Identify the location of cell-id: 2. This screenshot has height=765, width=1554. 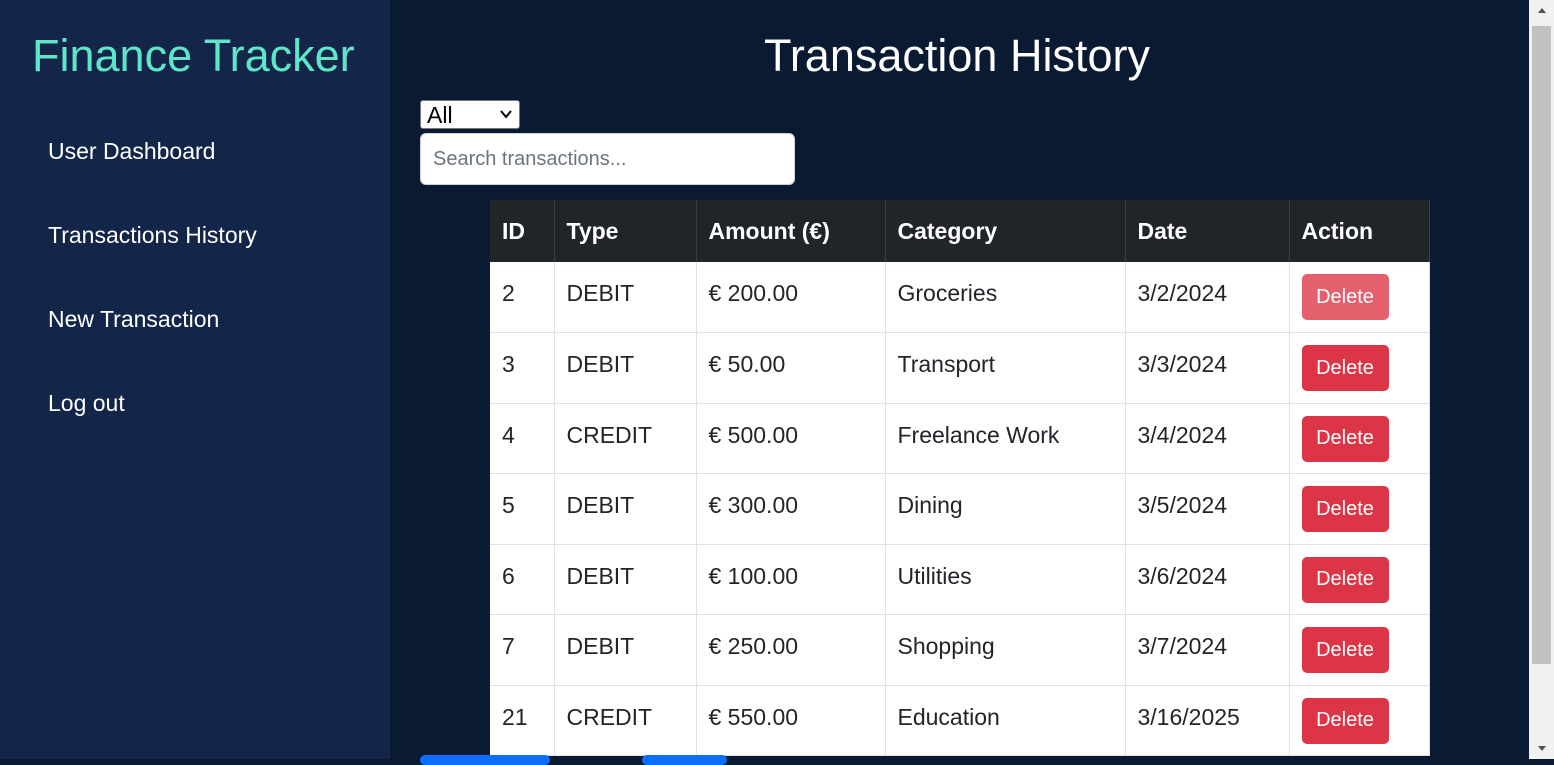
(522, 297).